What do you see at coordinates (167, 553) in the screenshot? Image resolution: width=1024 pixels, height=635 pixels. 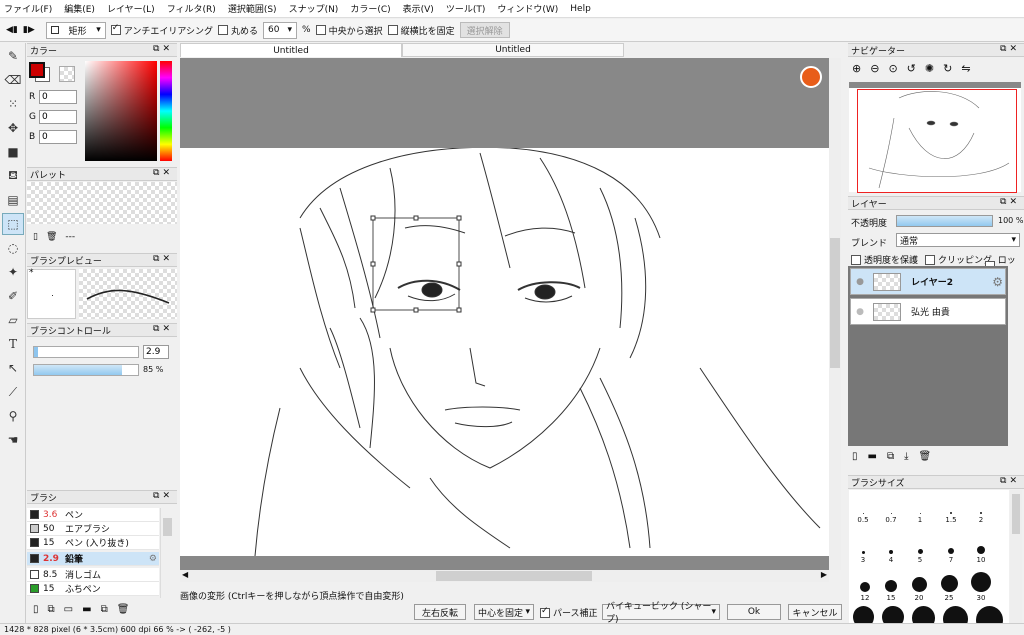 I see `brush-list-scrollbar` at bounding box center [167, 553].